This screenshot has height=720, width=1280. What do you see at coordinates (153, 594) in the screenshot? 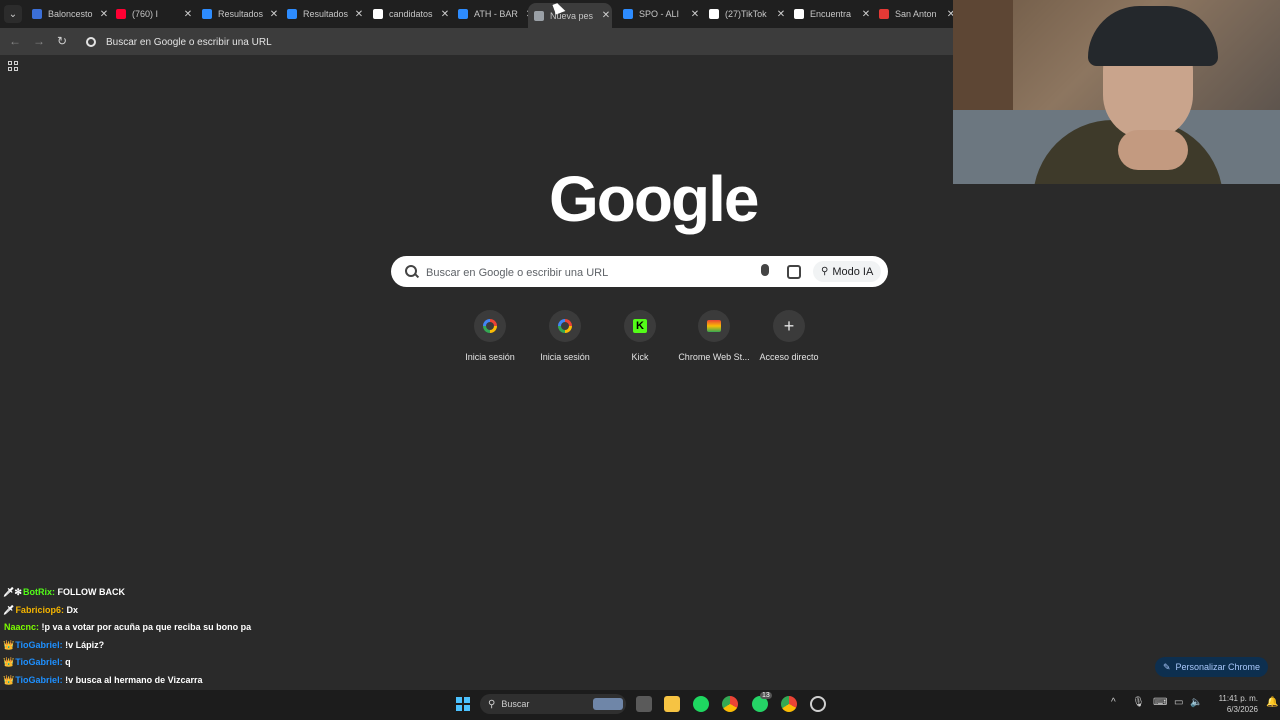
I see `chat-message: 🗡✻BotRix: FOLLOW BACK` at bounding box center [153, 594].